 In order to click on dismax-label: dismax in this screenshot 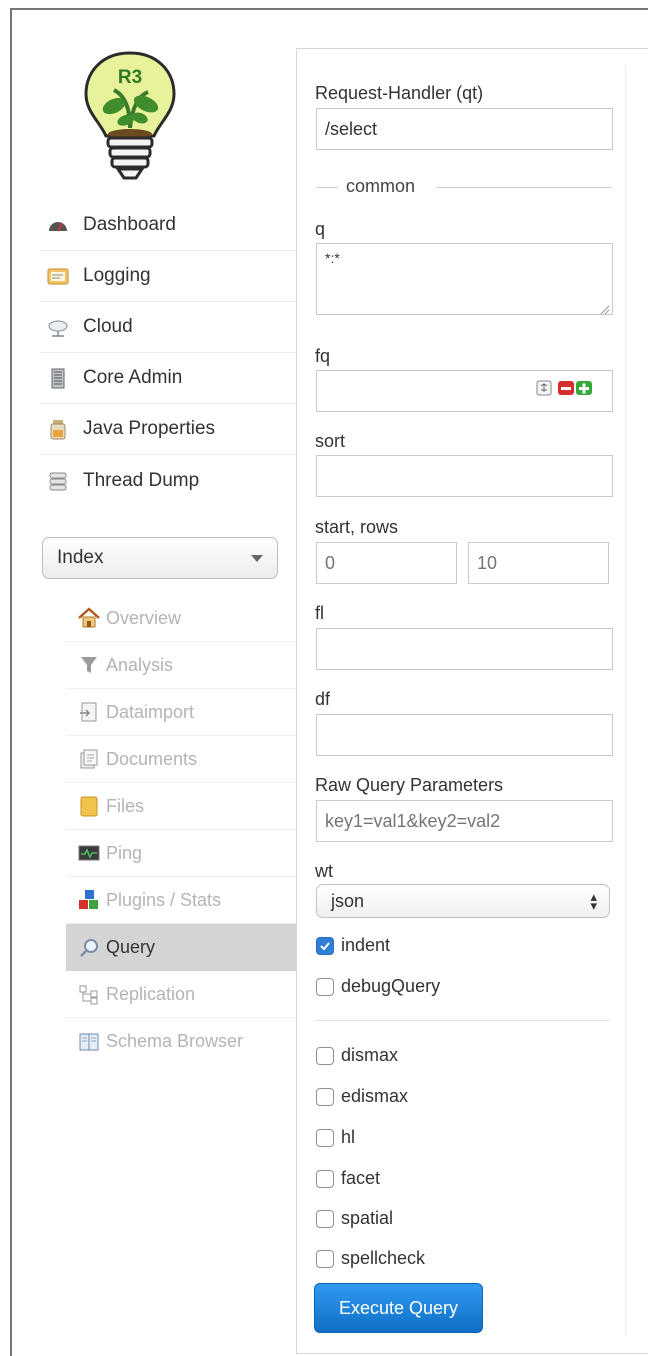, I will do `click(370, 1055)`.